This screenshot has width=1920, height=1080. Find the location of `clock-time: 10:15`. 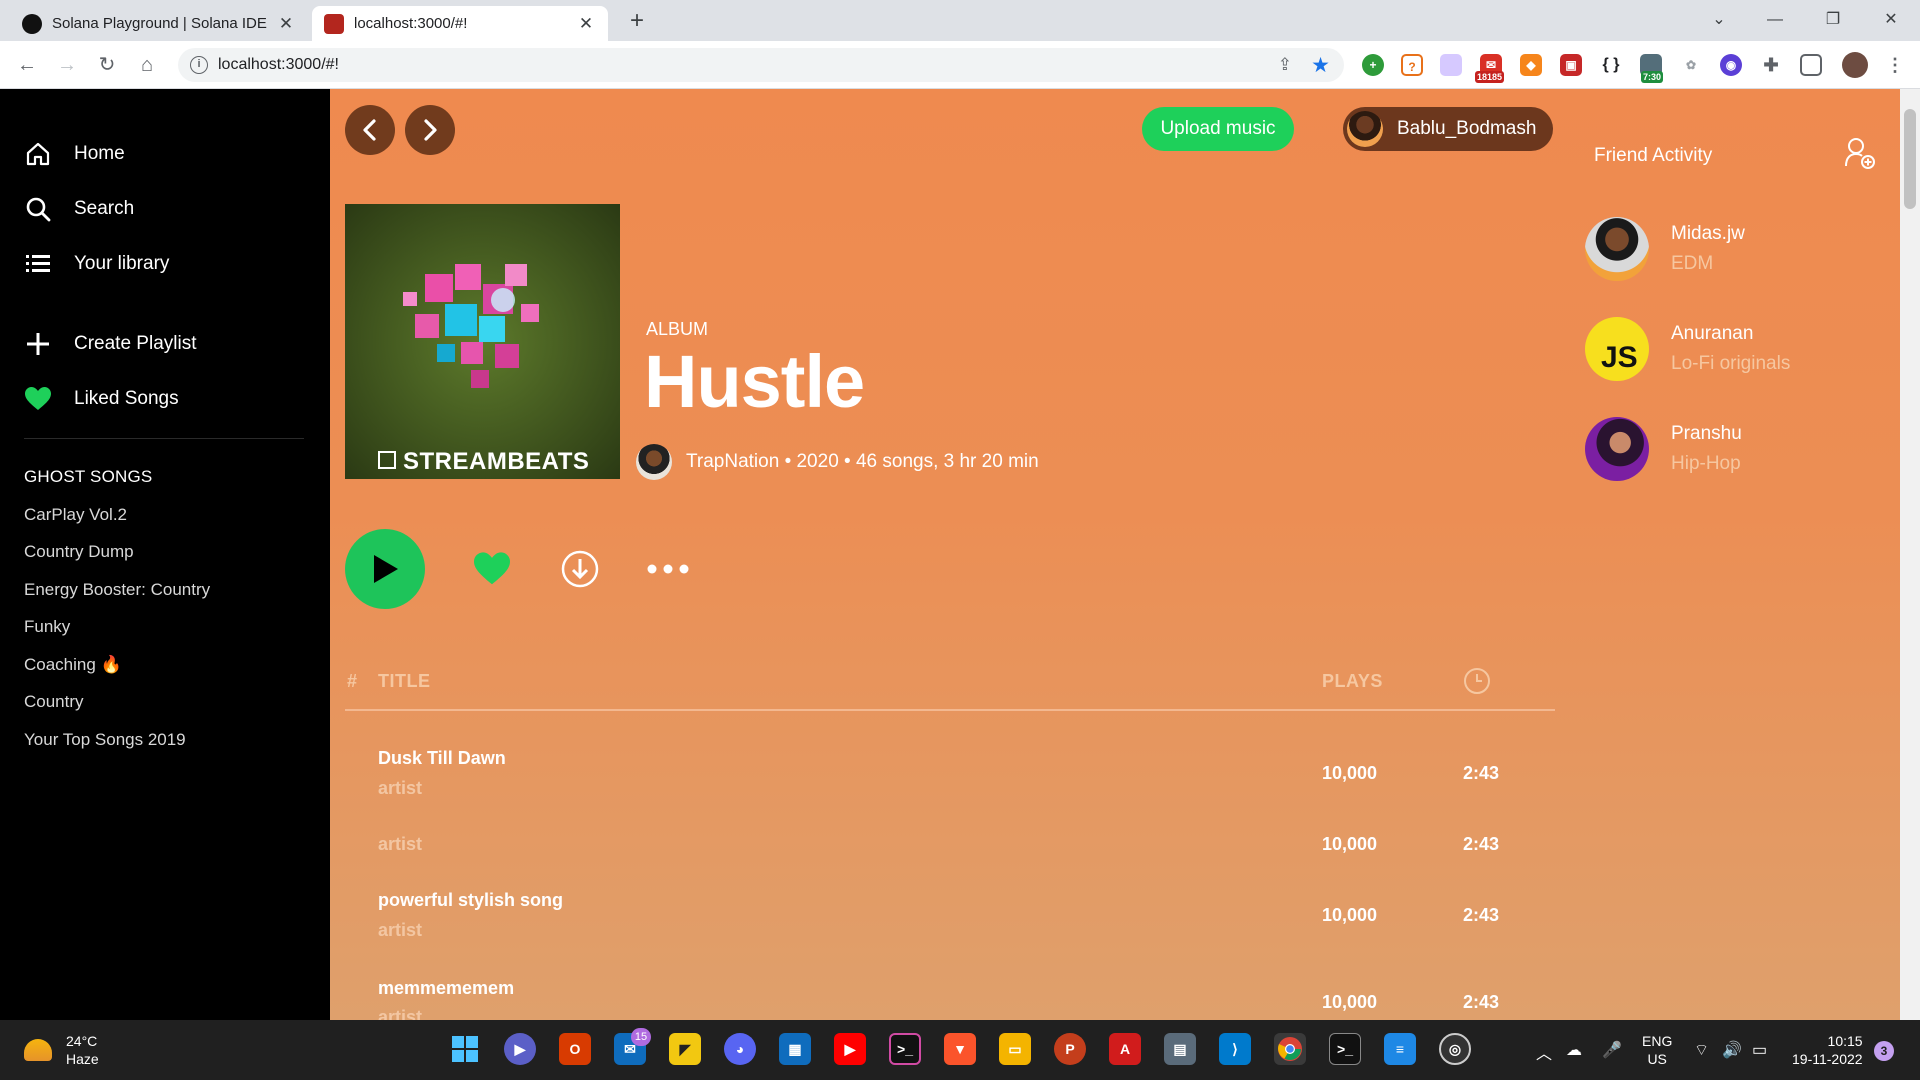

clock-time: 10:15 is located at coordinates (1845, 1041).